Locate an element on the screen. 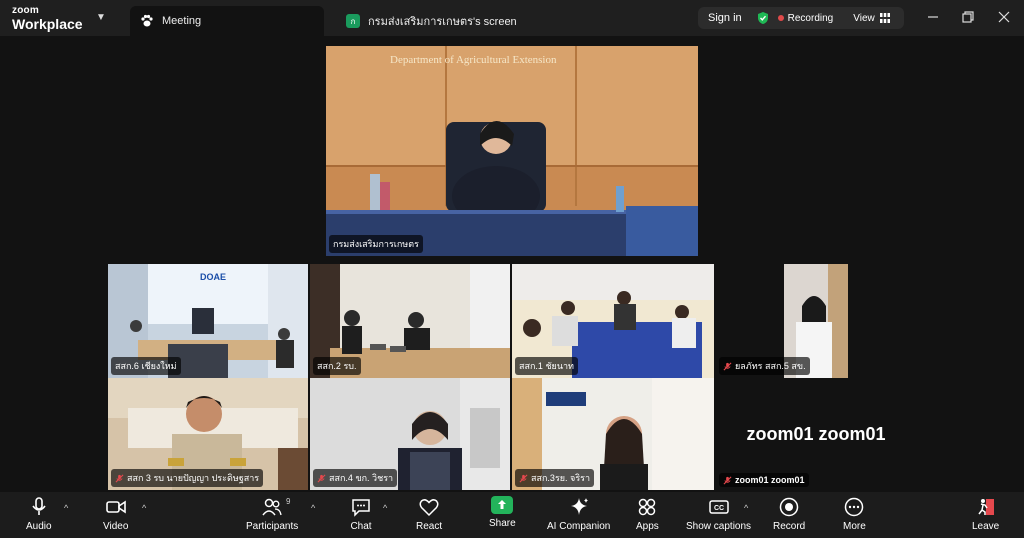 This screenshot has height=538, width=1024. presenter-wall-sign: Department of Agricultural Extension is located at coordinates (473, 60).